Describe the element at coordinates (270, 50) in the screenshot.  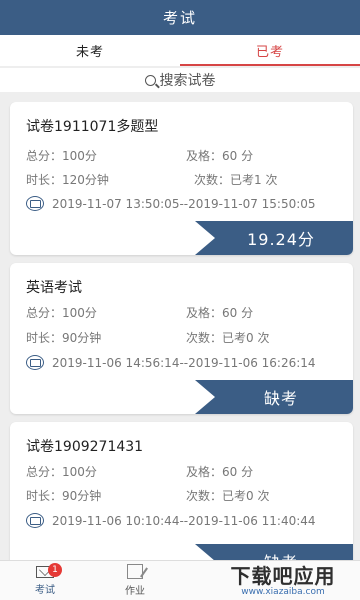
I see `tab-taken: 已考` at that location.